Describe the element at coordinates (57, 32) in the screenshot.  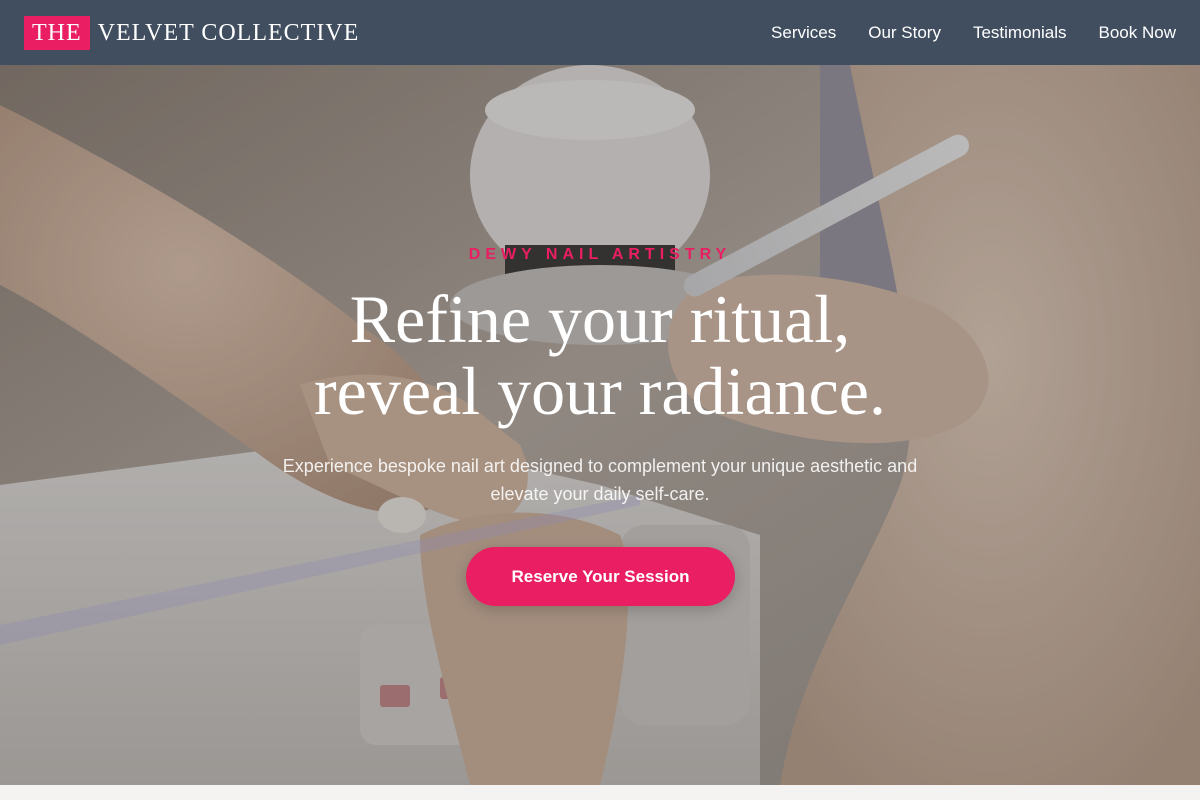
I see `brand-logo-highlight: THE` at that location.